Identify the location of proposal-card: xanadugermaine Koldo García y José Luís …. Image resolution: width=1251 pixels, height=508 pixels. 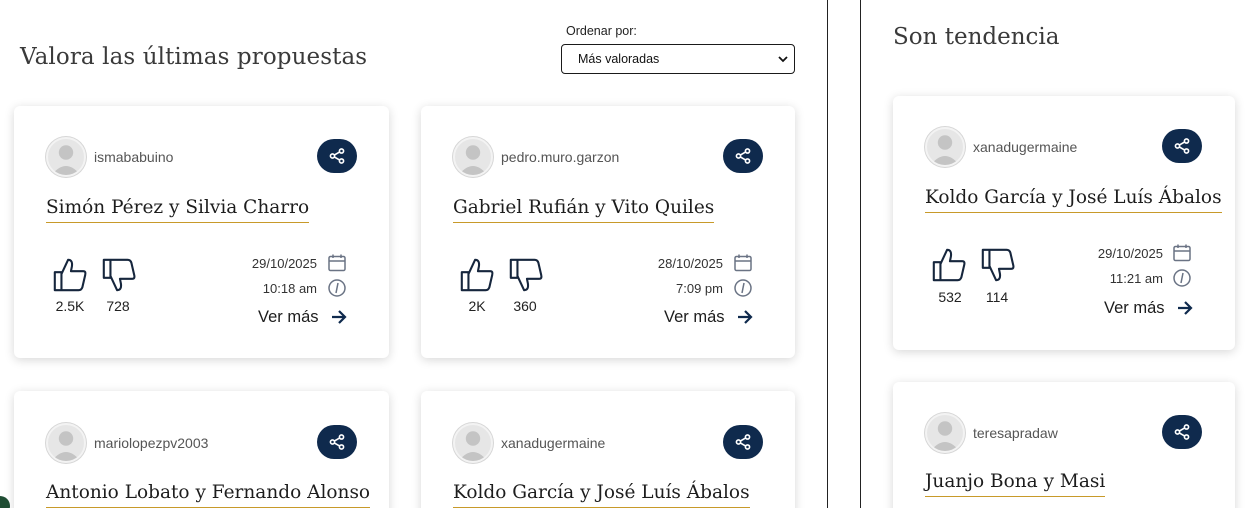
(608, 449).